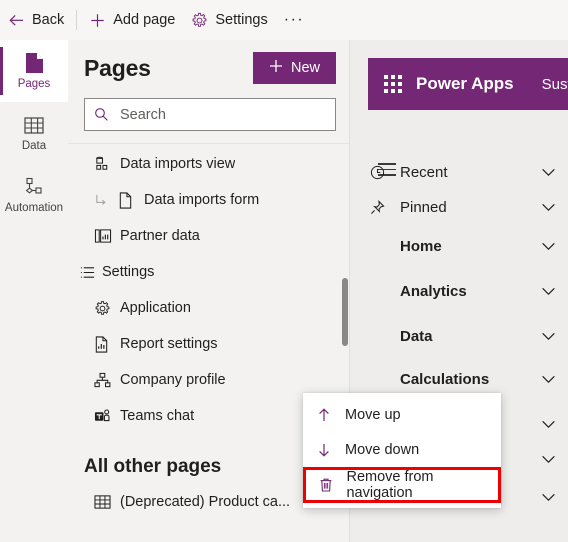  What do you see at coordinates (107, 380) in the screenshot?
I see `sitemap-icon` at bounding box center [107, 380].